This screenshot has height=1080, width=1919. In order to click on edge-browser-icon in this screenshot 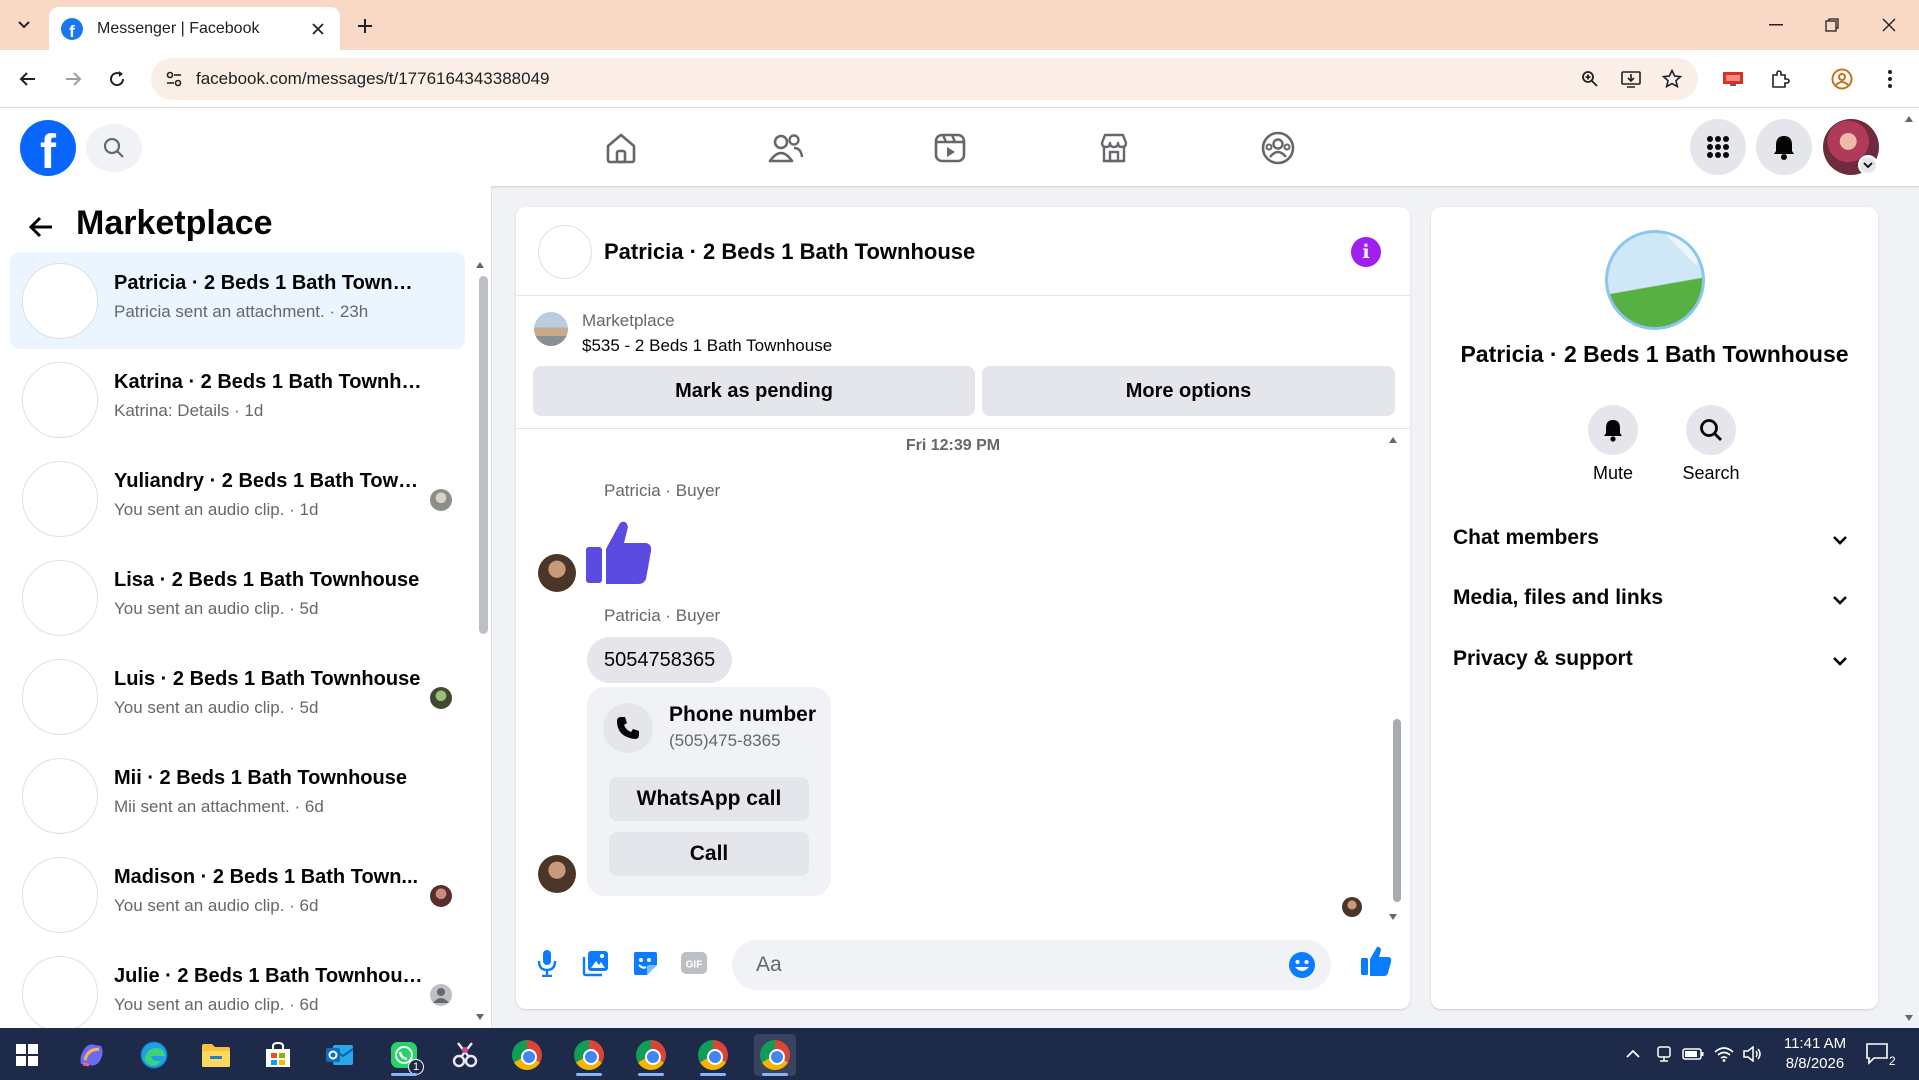, I will do `click(154, 1055)`.